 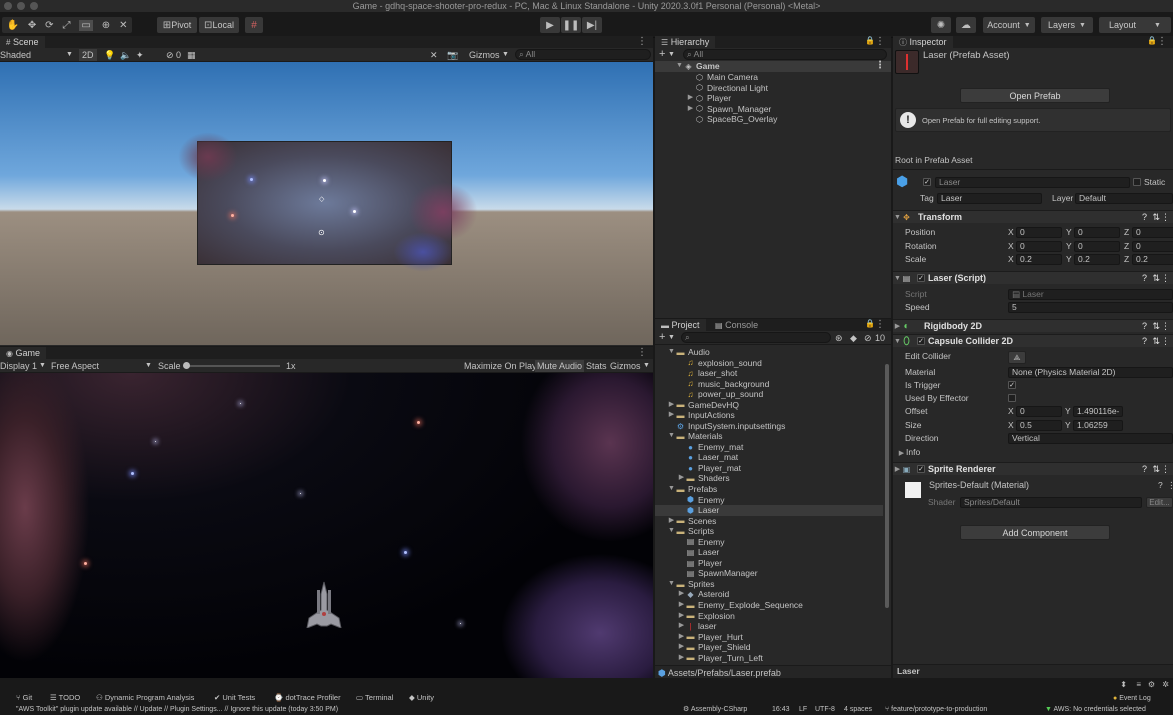 I want to click on scale-slider-track, so click(x=232, y=366).